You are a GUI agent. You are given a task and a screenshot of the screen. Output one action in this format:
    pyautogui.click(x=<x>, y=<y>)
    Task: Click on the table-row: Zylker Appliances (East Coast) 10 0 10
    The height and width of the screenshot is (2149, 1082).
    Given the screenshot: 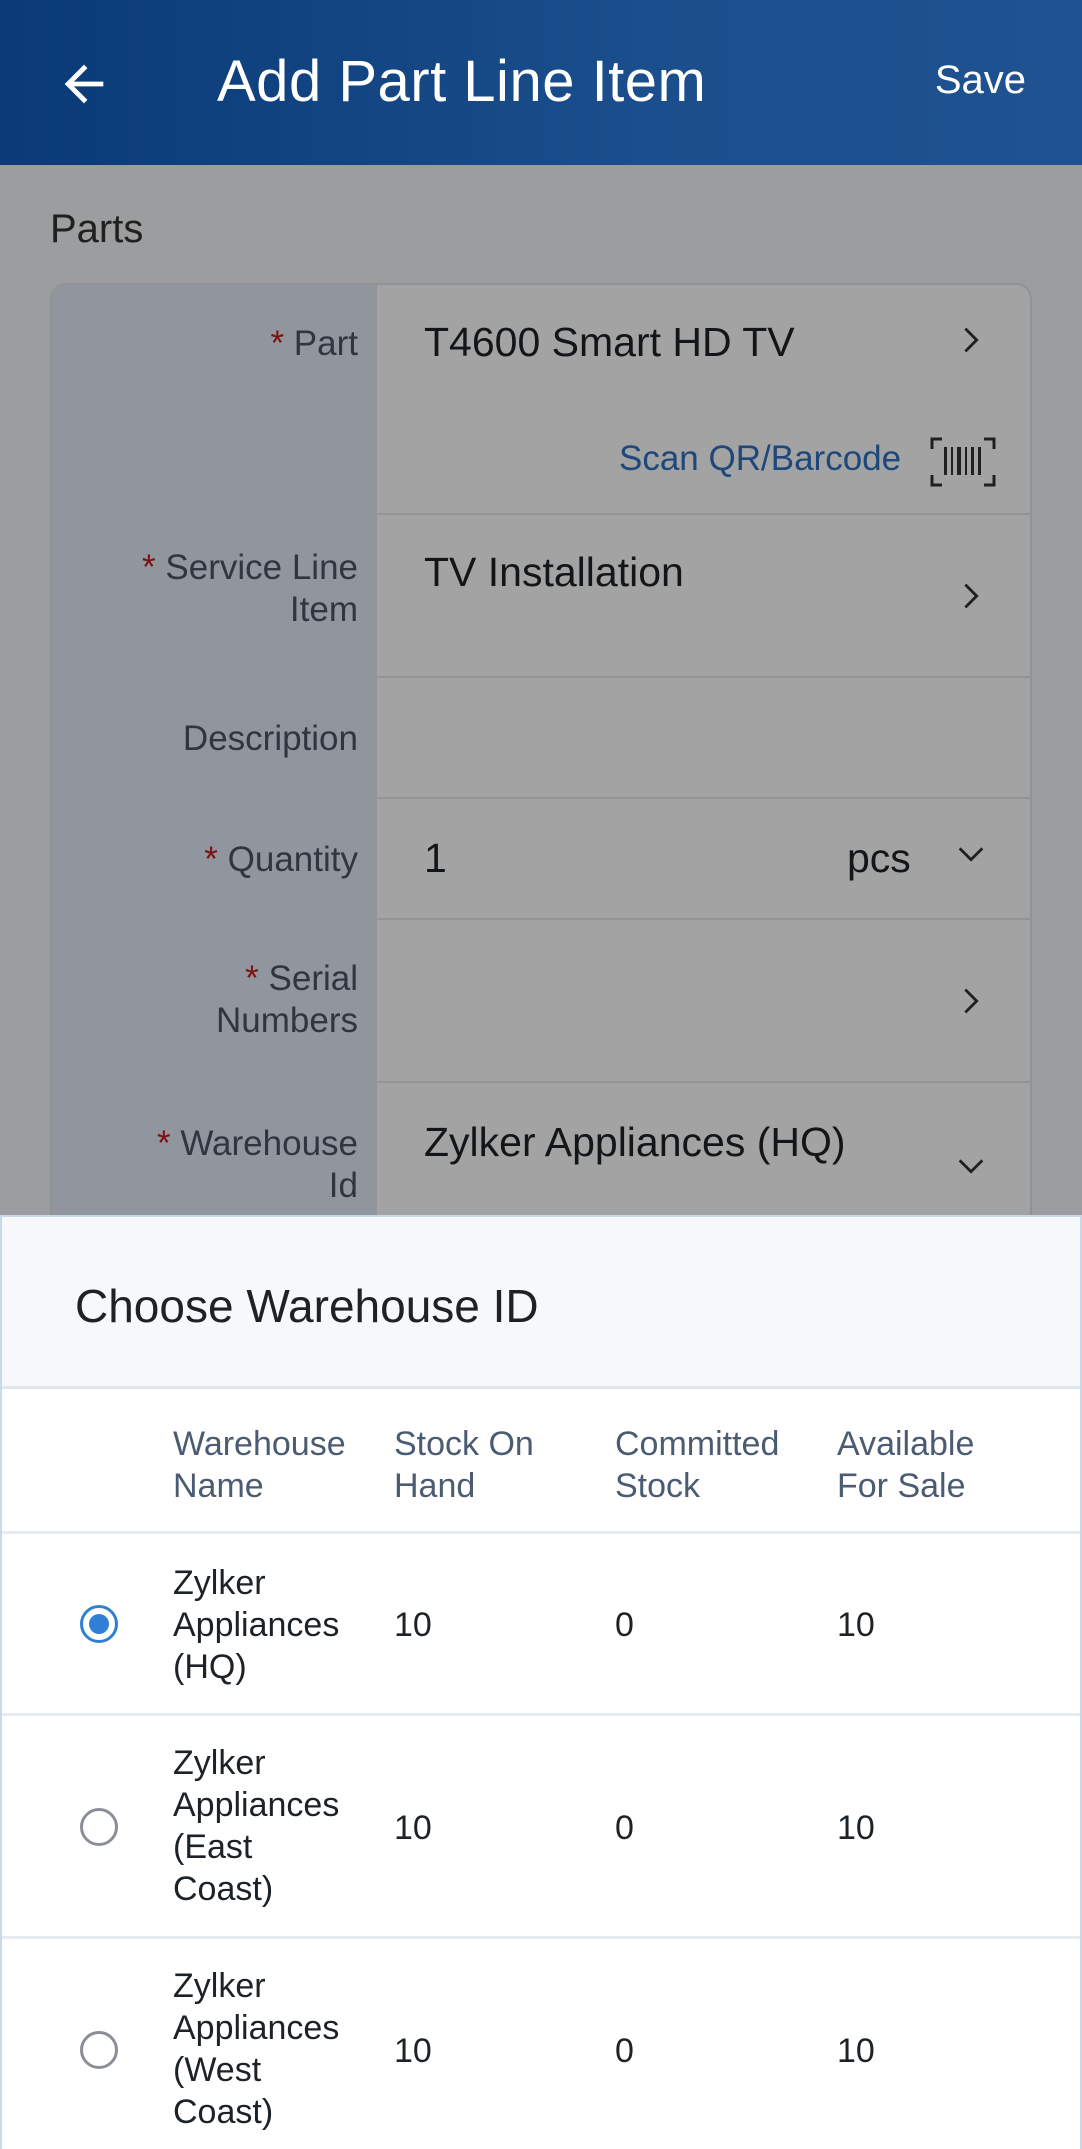 What is the action you would take?
    pyautogui.click(x=541, y=1827)
    